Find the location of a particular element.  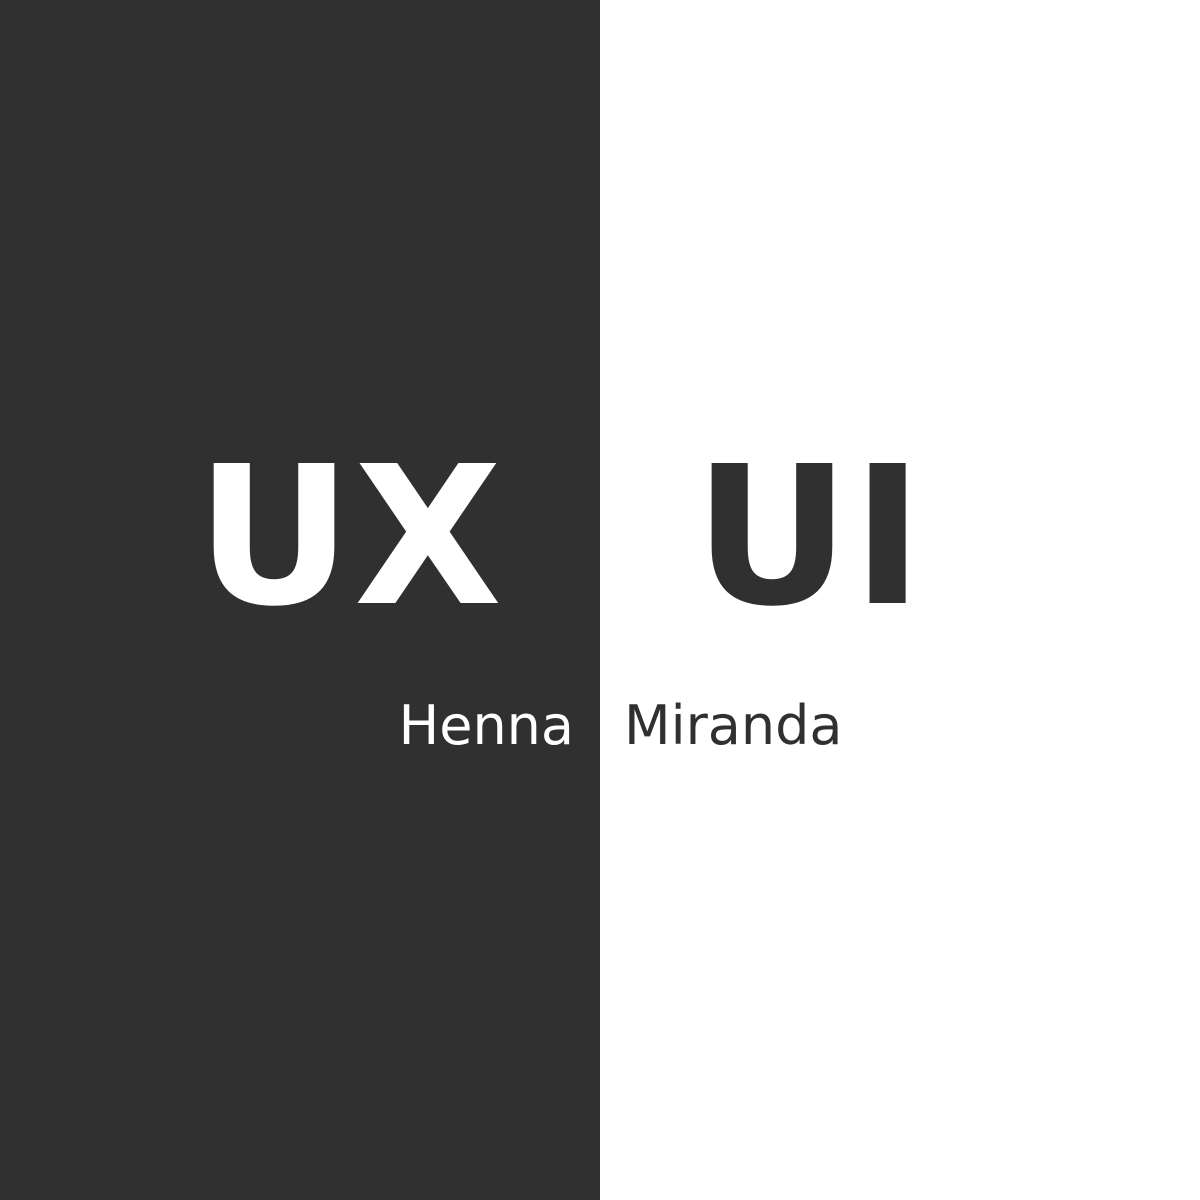

left-name: Henna is located at coordinates (486, 725).